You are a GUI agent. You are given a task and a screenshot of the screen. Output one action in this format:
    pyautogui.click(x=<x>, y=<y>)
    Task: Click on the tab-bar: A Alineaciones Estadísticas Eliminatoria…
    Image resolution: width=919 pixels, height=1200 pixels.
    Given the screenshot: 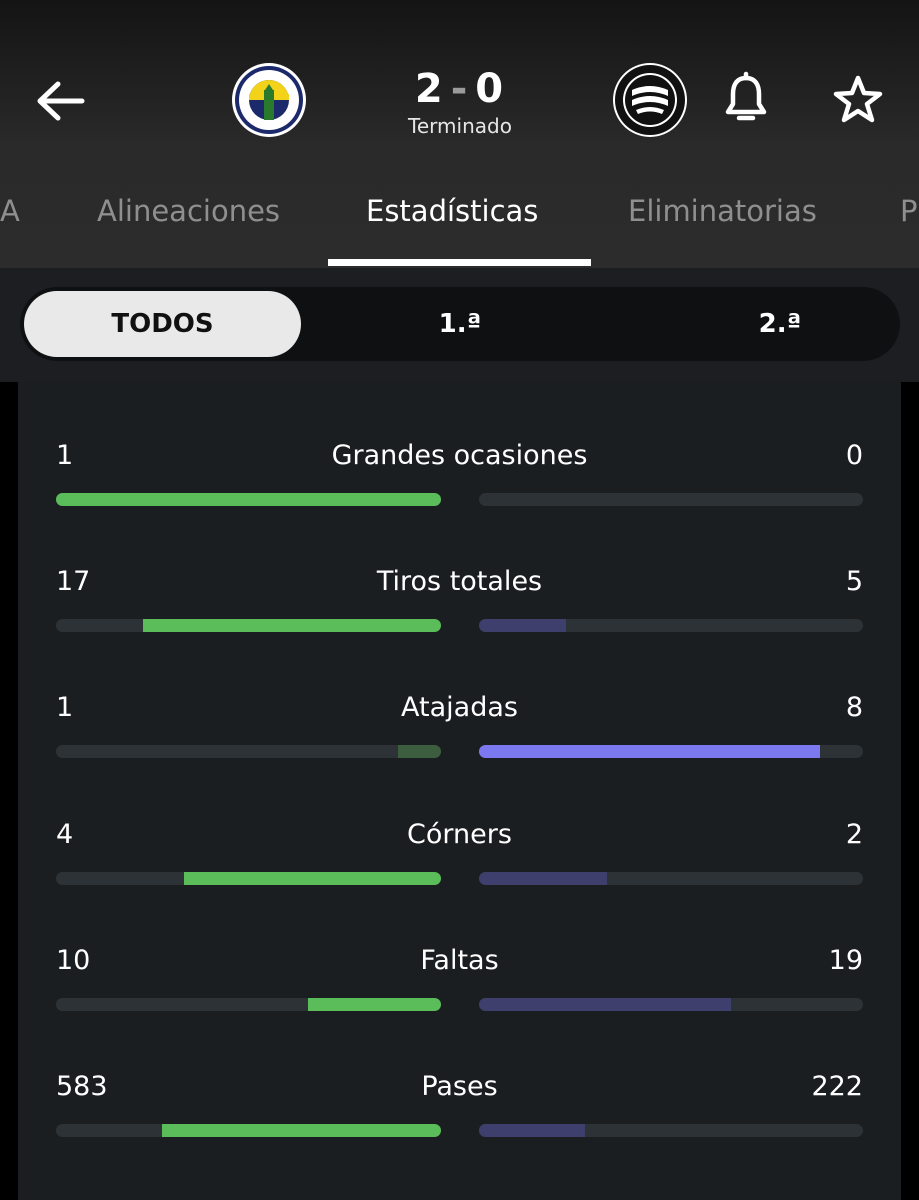 What is the action you would take?
    pyautogui.click(x=459, y=224)
    